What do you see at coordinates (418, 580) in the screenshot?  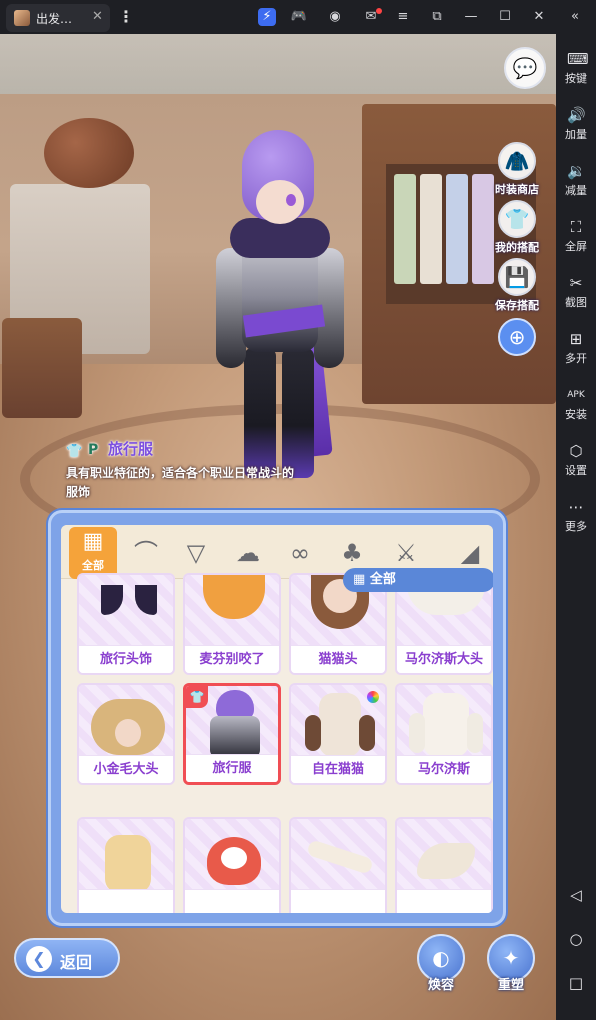 I see `filter-dropdown: ▦ 全部` at bounding box center [418, 580].